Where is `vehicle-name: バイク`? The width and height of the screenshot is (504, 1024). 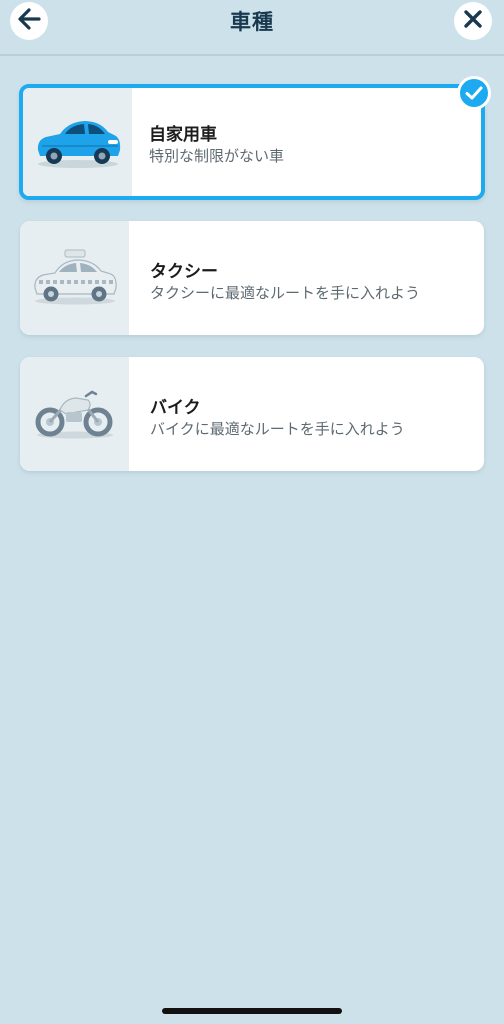 vehicle-name: バイク is located at coordinates (175, 408).